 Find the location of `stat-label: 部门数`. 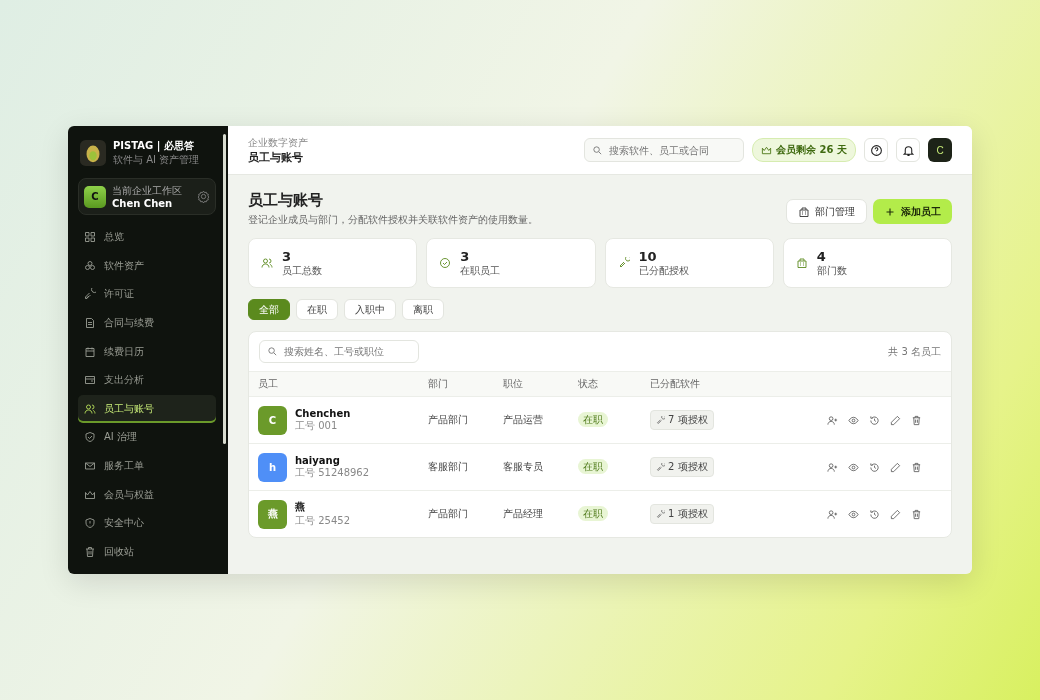

stat-label: 部门数 is located at coordinates (831, 270).